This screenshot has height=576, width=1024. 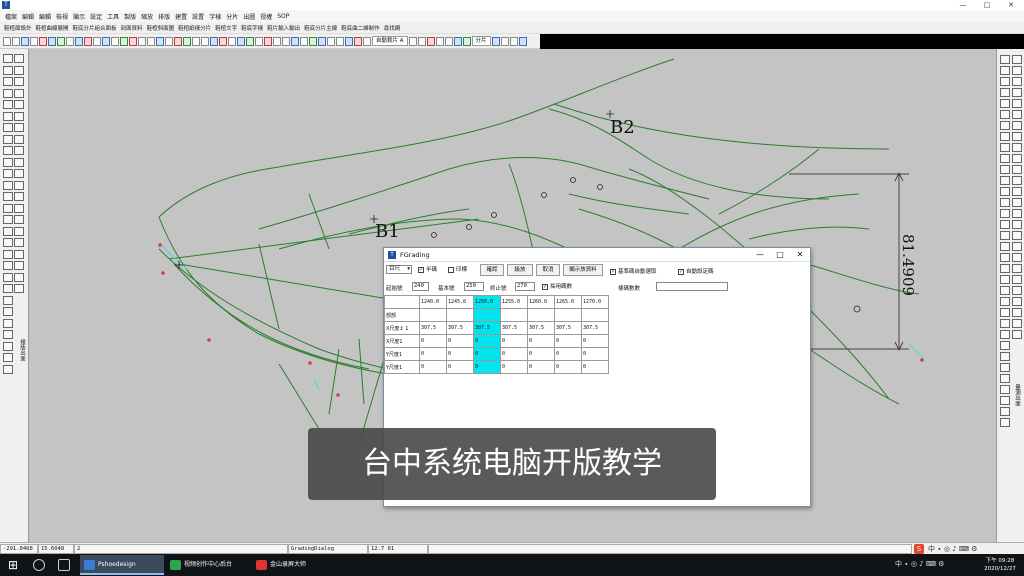 What do you see at coordinates (481, 41) in the screenshot?
I see `tool-label-b: 分片` at bounding box center [481, 41].